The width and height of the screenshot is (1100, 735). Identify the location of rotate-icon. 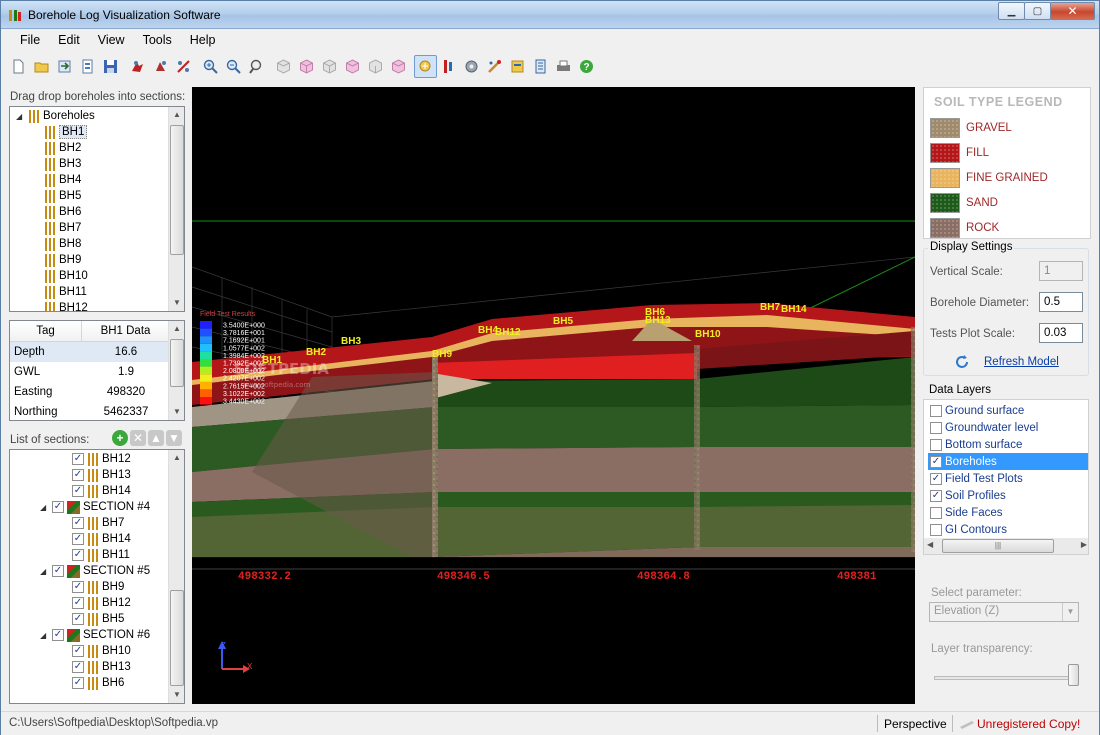
(160, 66).